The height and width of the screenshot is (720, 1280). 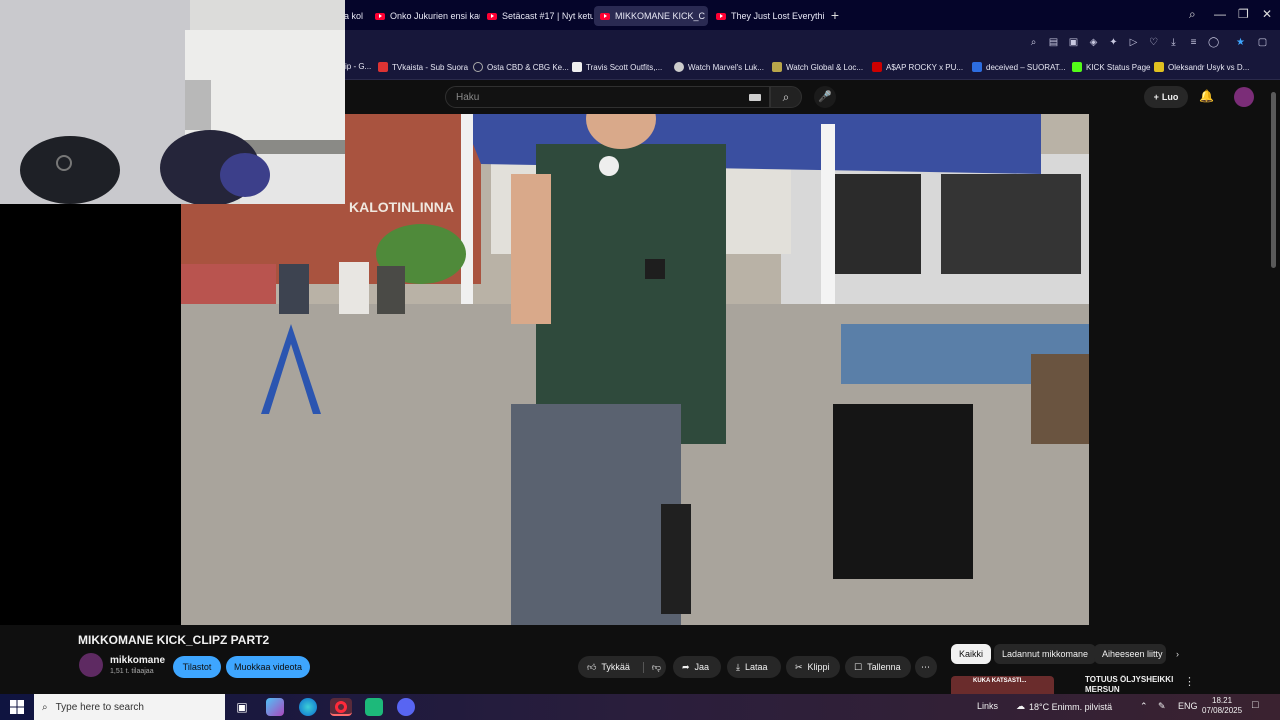 I want to click on bookmark-item: KICK Status Page, so click(x=1111, y=67).